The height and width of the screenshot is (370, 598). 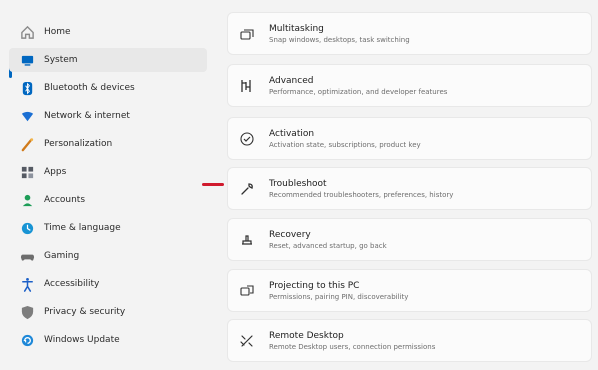 I want to click on sidebar-item-label: Personalization, so click(x=78, y=144).